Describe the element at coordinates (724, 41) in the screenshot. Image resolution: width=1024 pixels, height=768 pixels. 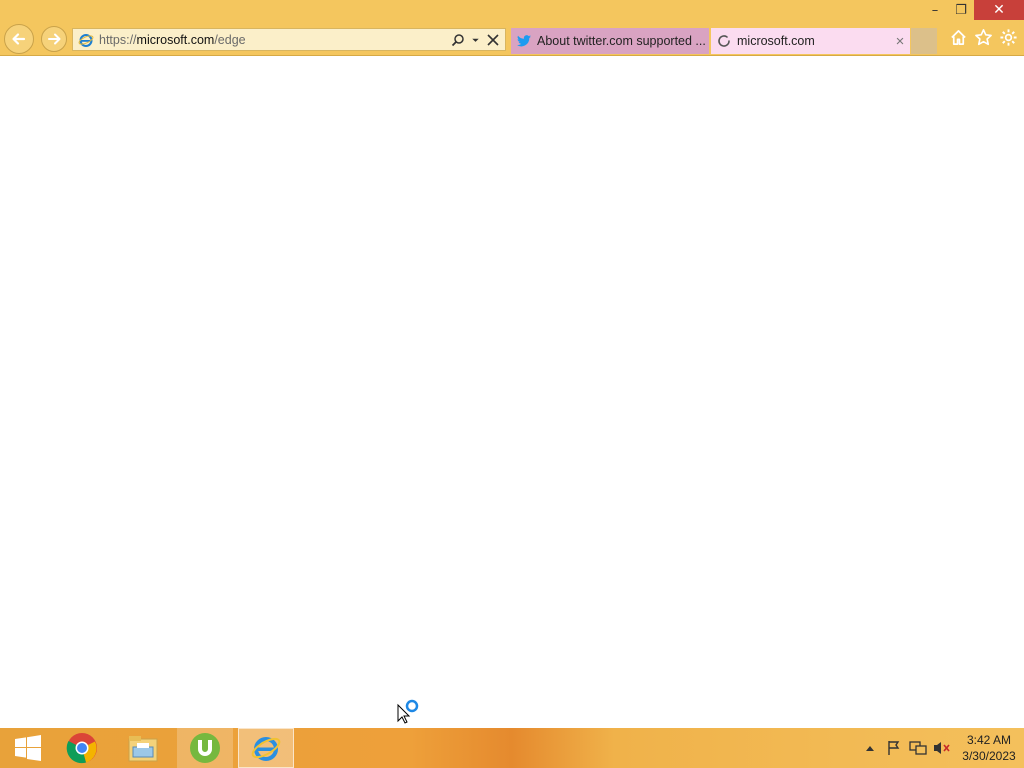
I see `loading-spinner-icon` at that location.